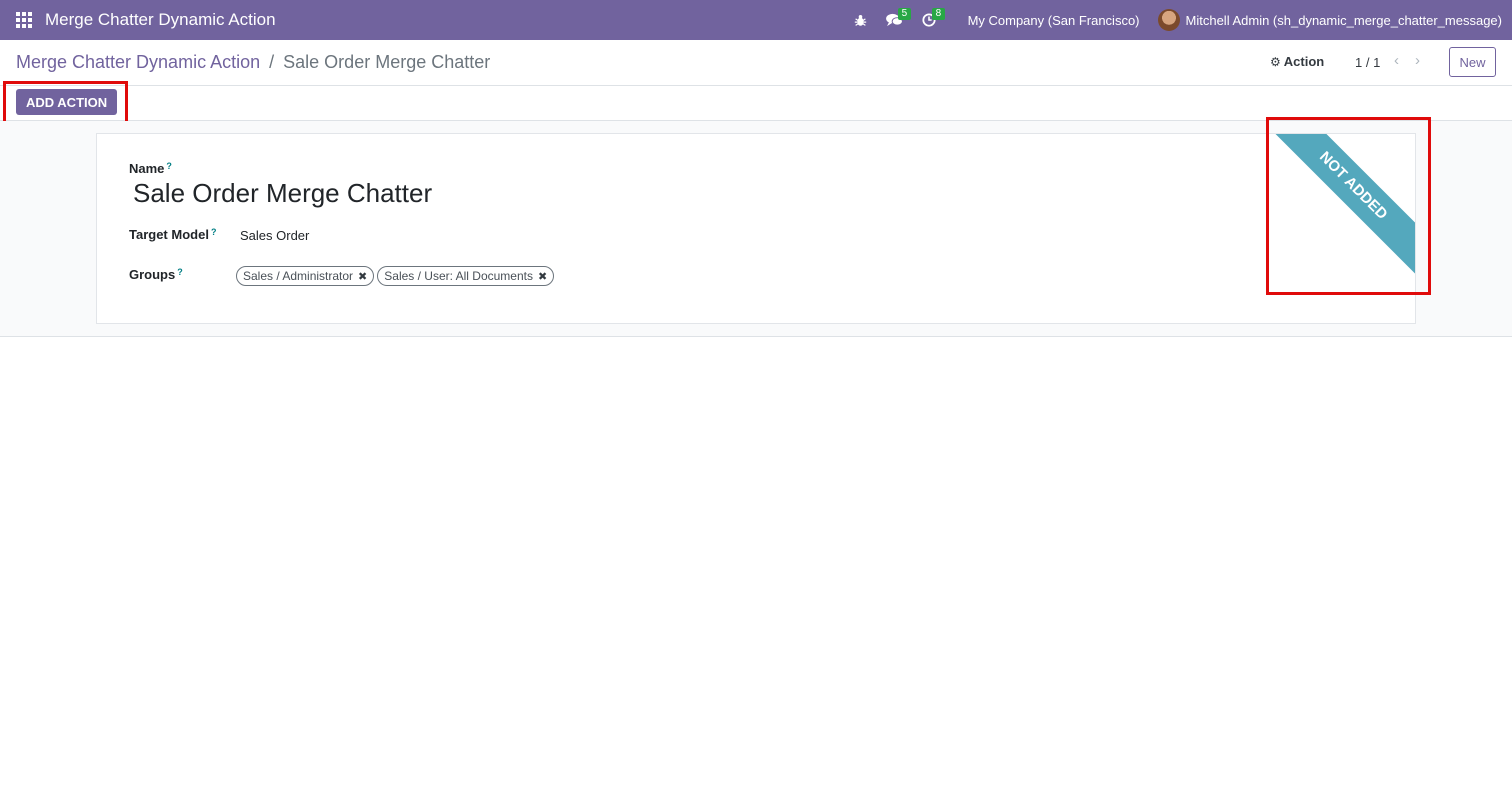 The width and height of the screenshot is (1512, 804). Describe the element at coordinates (1168, 20) in the screenshot. I see `avatar` at that location.